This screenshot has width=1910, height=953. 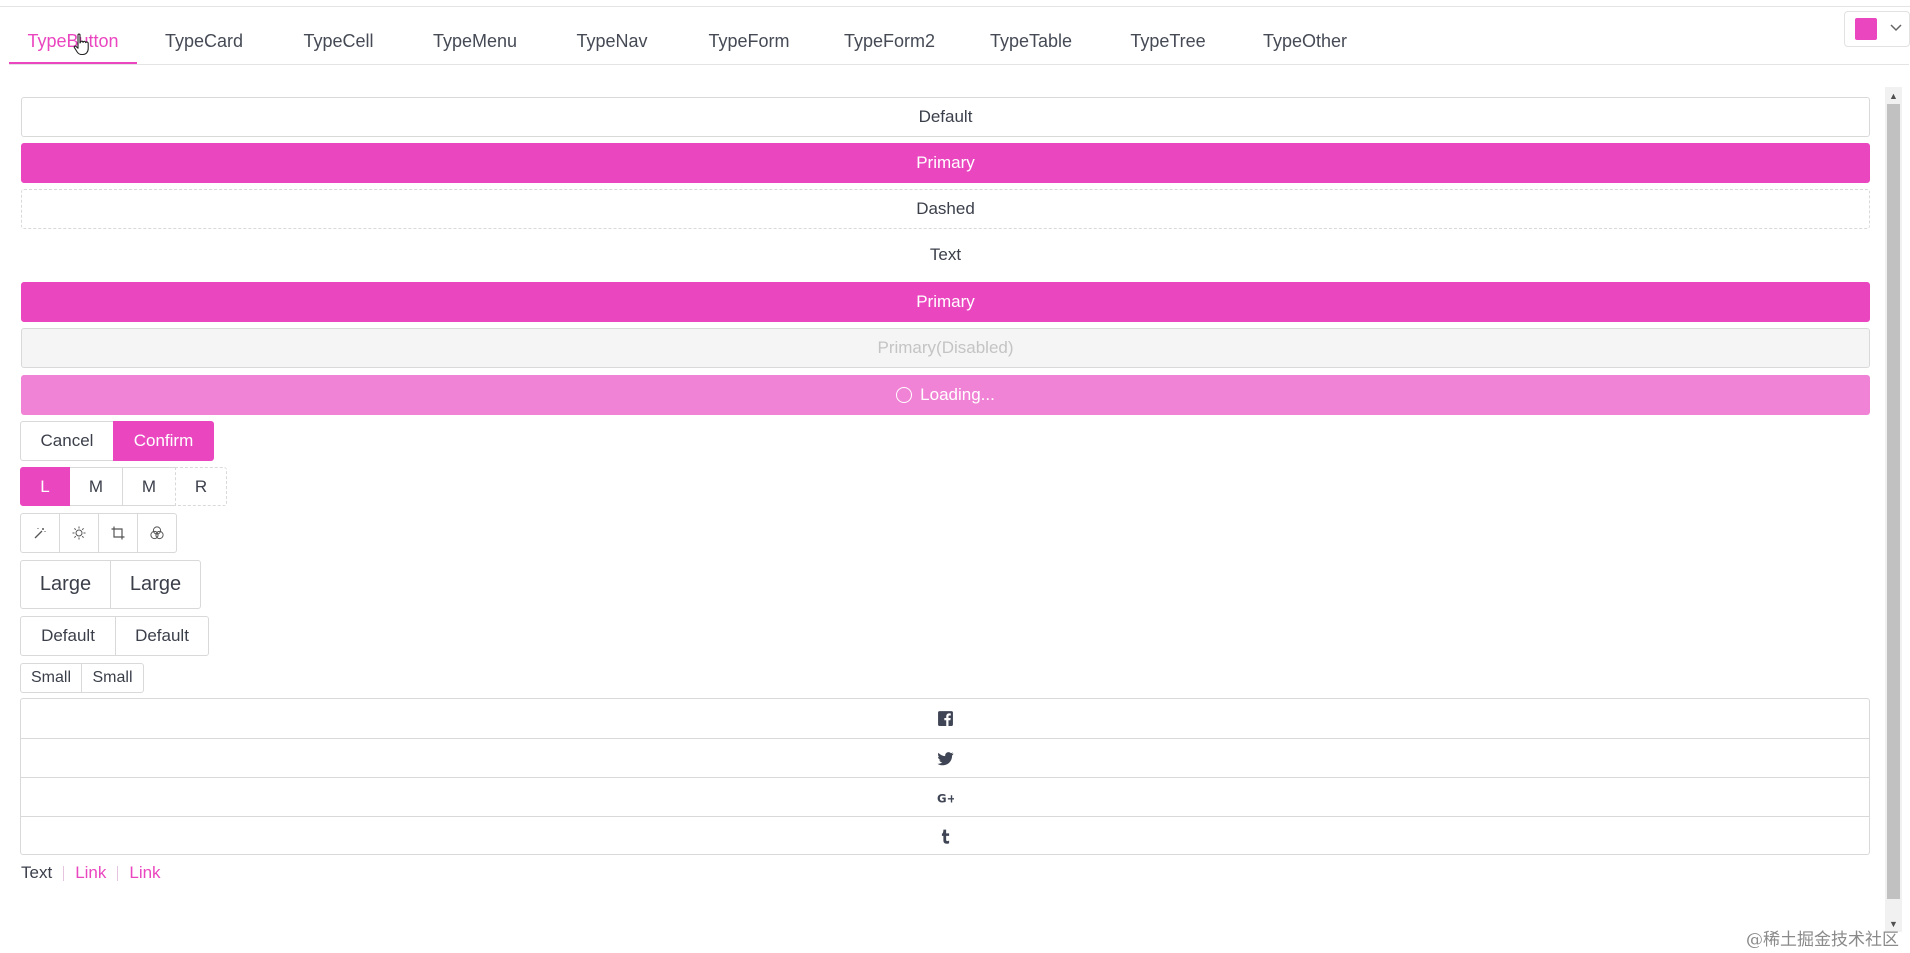 I want to click on icon-button-group, so click(x=98, y=533).